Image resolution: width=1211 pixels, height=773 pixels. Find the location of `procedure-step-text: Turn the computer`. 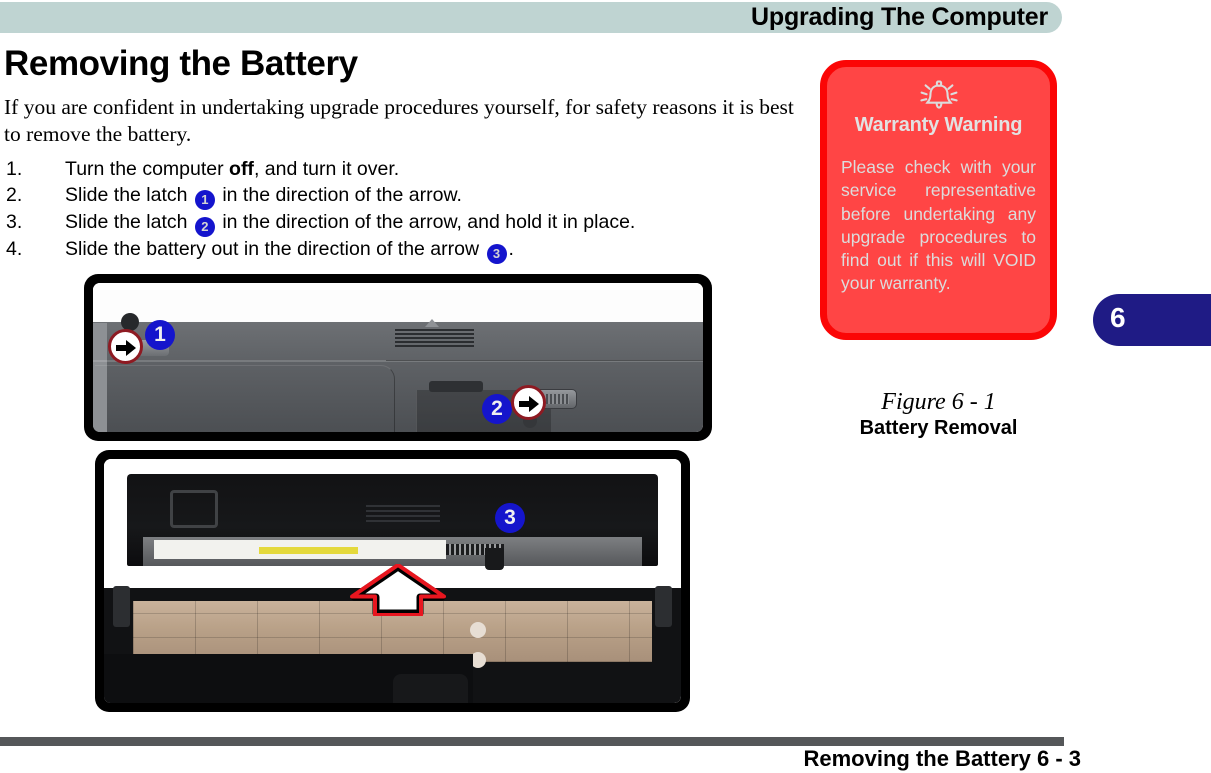

procedure-step-text: Turn the computer is located at coordinates (147, 169).